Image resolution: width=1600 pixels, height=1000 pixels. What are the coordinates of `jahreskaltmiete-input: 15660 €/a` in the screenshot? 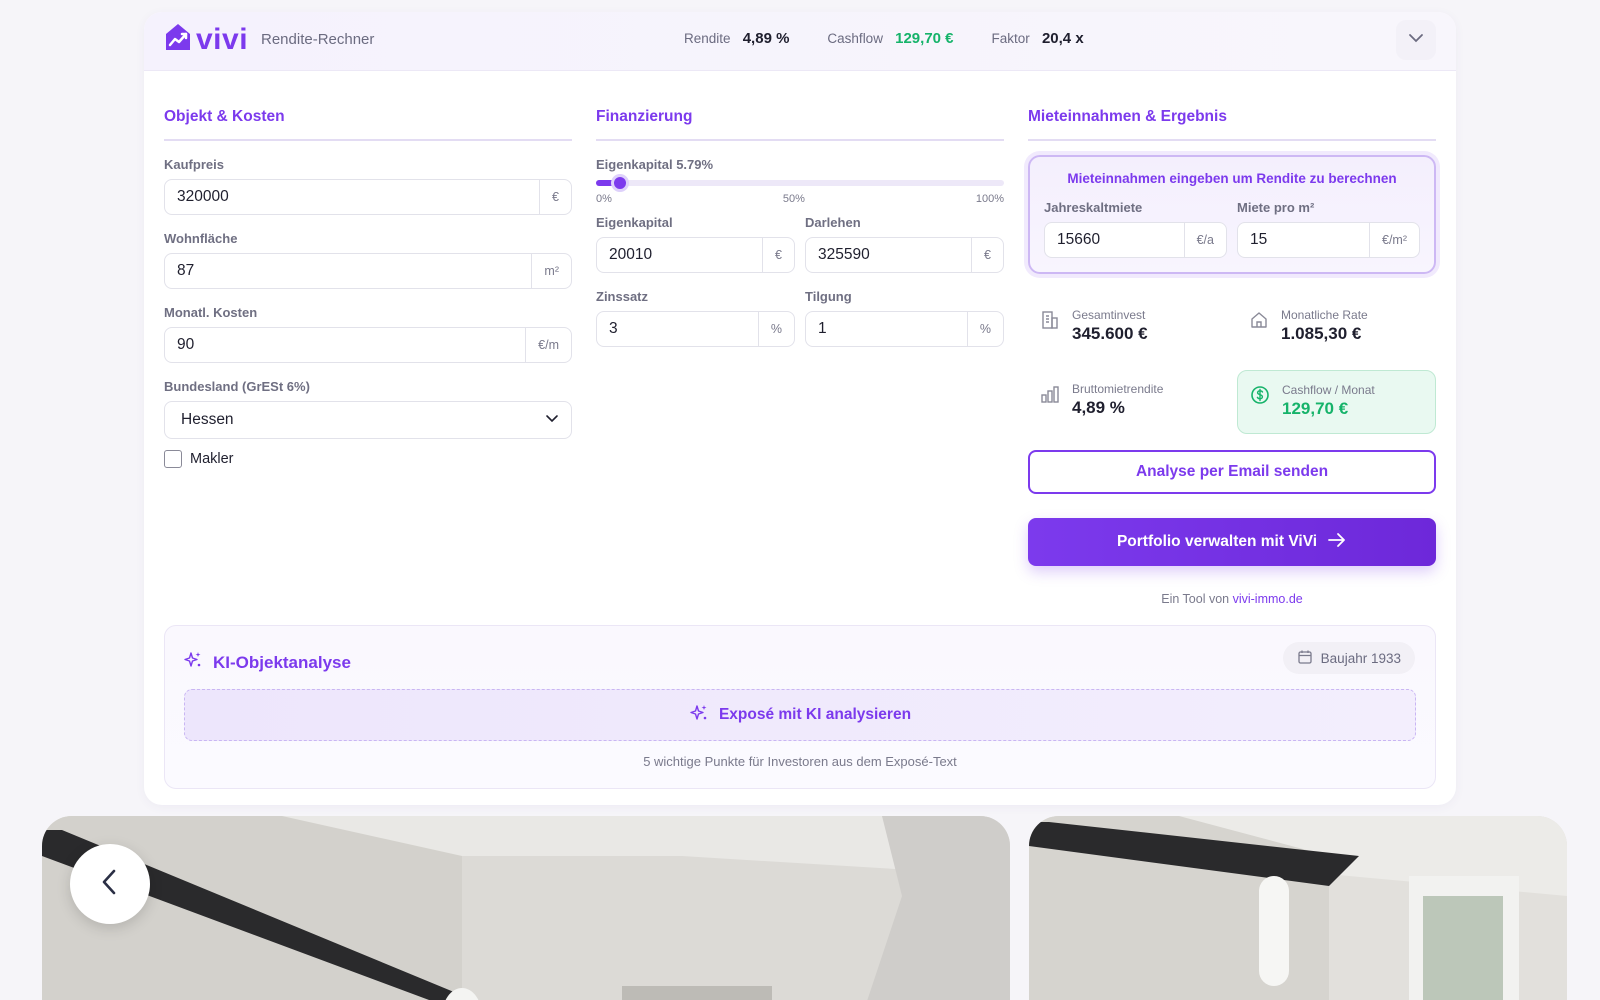 It's located at (1135, 240).